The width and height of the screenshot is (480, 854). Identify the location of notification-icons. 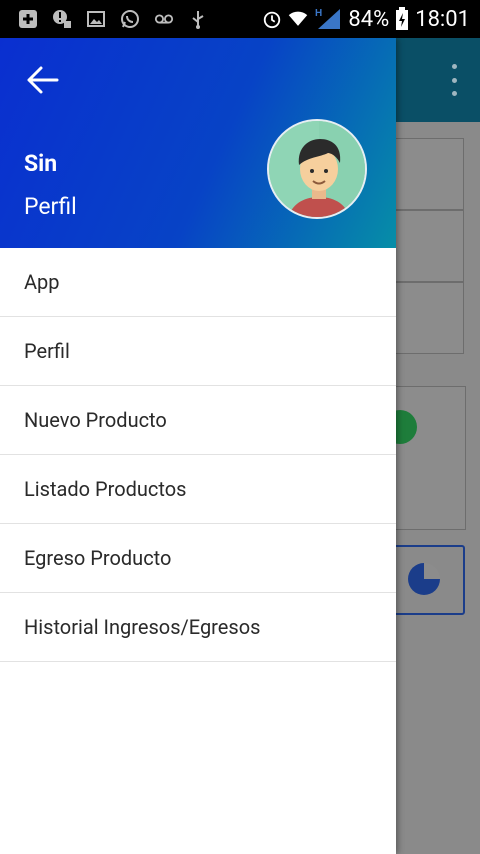
(104, 19).